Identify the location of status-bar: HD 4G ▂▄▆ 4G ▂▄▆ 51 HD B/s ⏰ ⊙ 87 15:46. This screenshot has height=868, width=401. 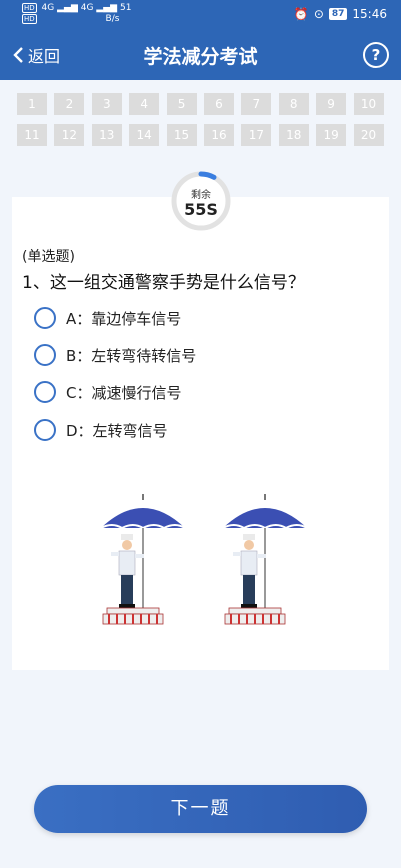
(200, 15).